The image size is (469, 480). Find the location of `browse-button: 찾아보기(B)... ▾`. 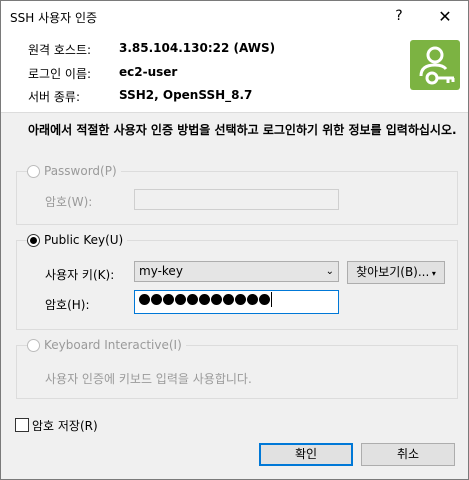

browse-button: 찾아보기(B)... ▾ is located at coordinates (396, 272).